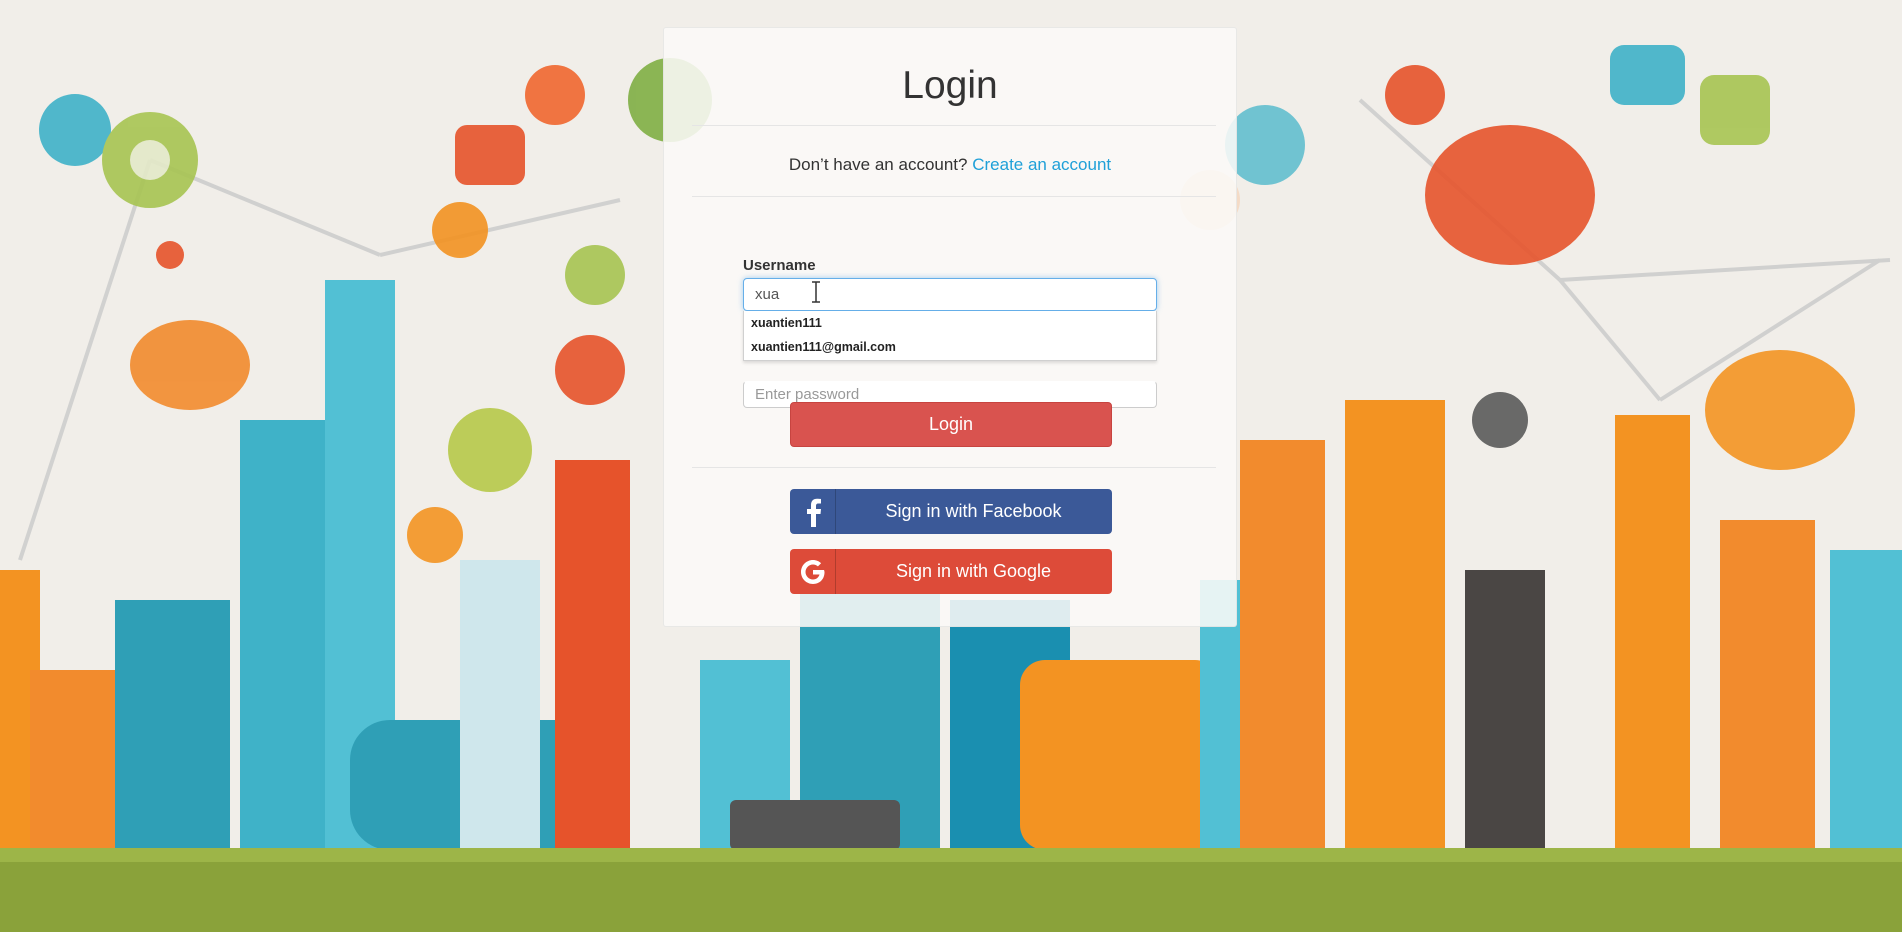 This screenshot has width=1902, height=932. What do you see at coordinates (816, 292) in the screenshot?
I see `text-cursor-icon` at bounding box center [816, 292].